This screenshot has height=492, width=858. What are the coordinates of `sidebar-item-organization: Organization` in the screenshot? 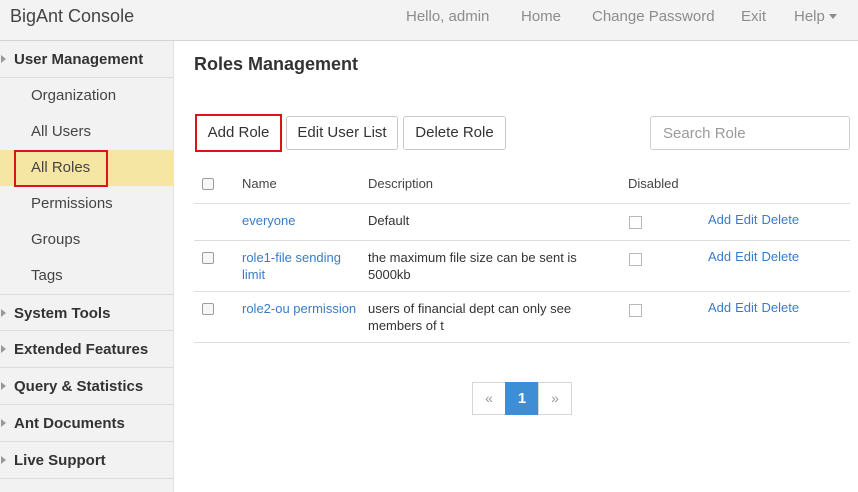 It's located at (87, 96).